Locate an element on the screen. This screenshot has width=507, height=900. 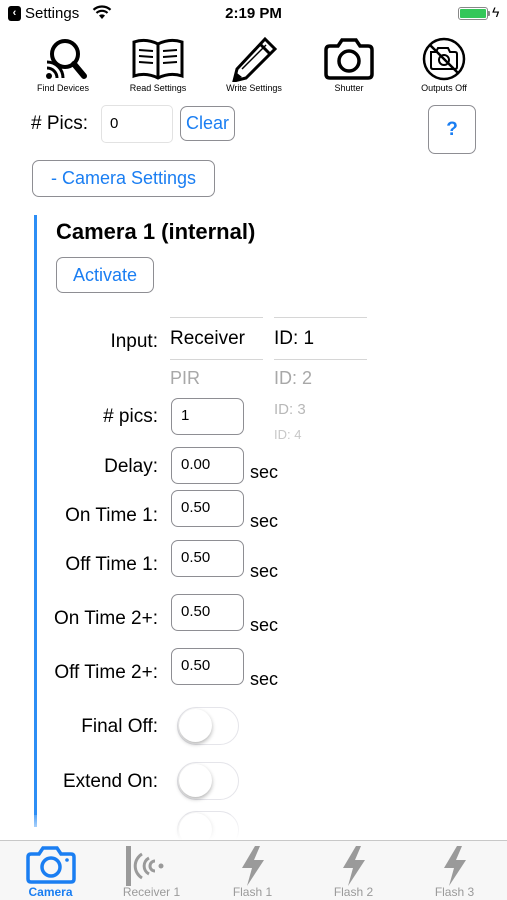
clock: 2:19 PM is located at coordinates (253, 13).